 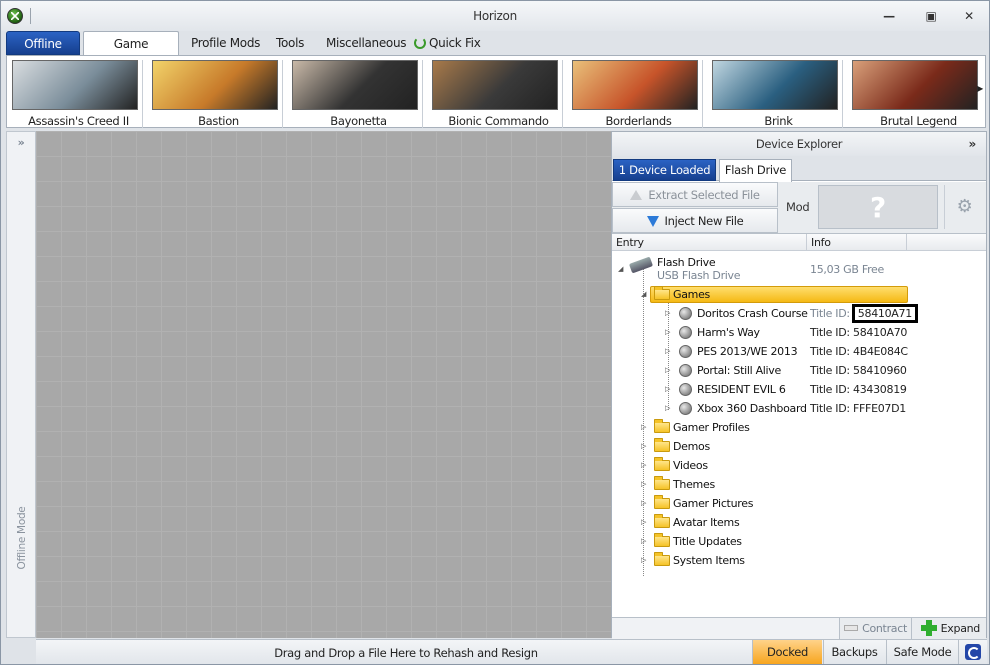 I want to click on game-tile: Borderlands, so click(x=636, y=94).